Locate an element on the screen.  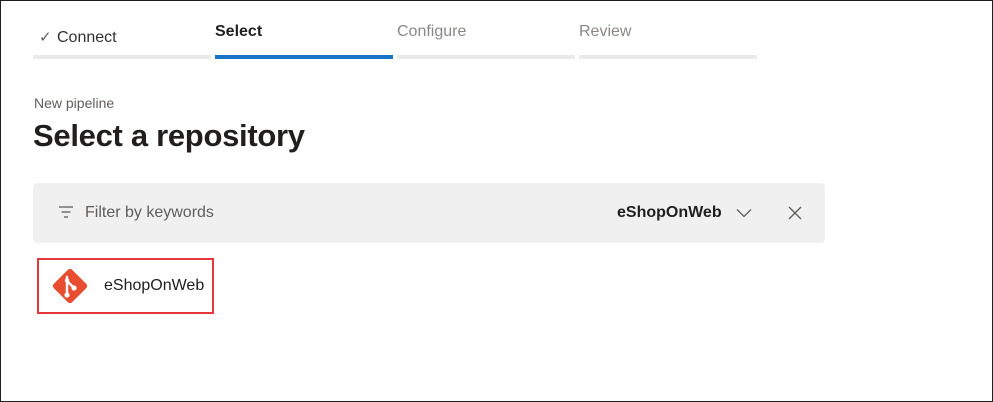
step-select-label: Select is located at coordinates (239, 31).